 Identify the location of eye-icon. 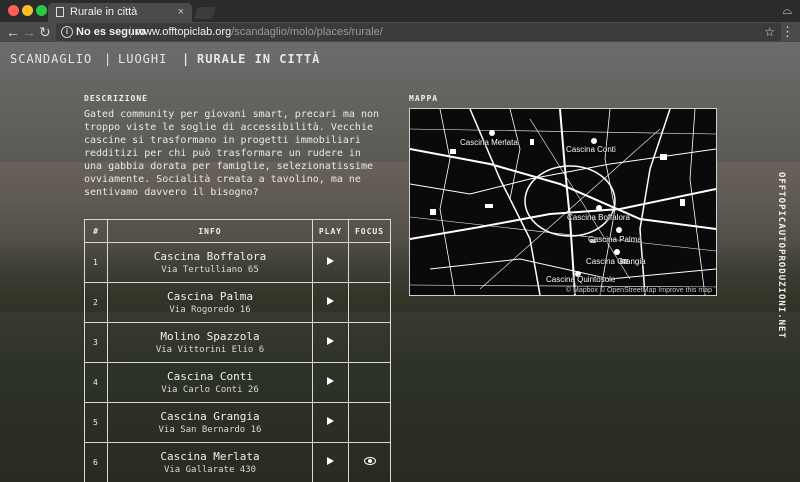
(369, 461).